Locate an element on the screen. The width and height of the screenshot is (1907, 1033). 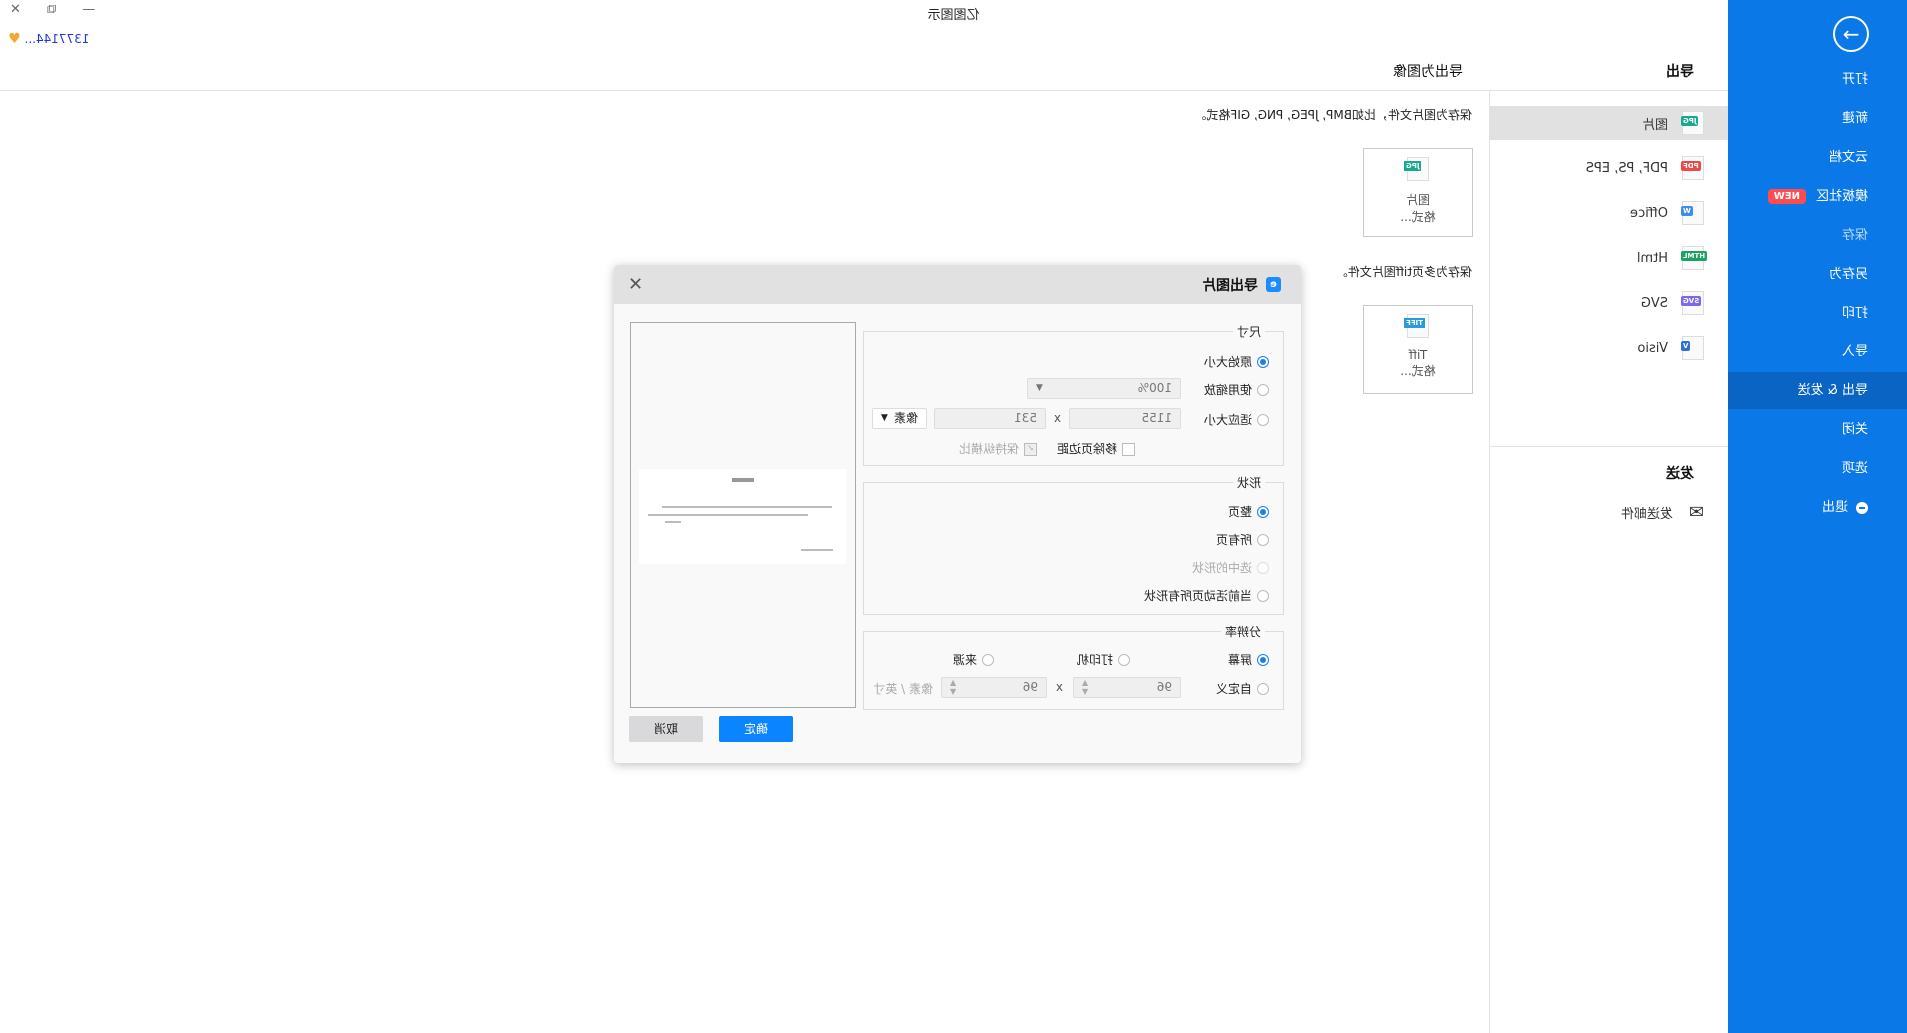
main-title: 导出为图像 is located at coordinates (1428, 72).